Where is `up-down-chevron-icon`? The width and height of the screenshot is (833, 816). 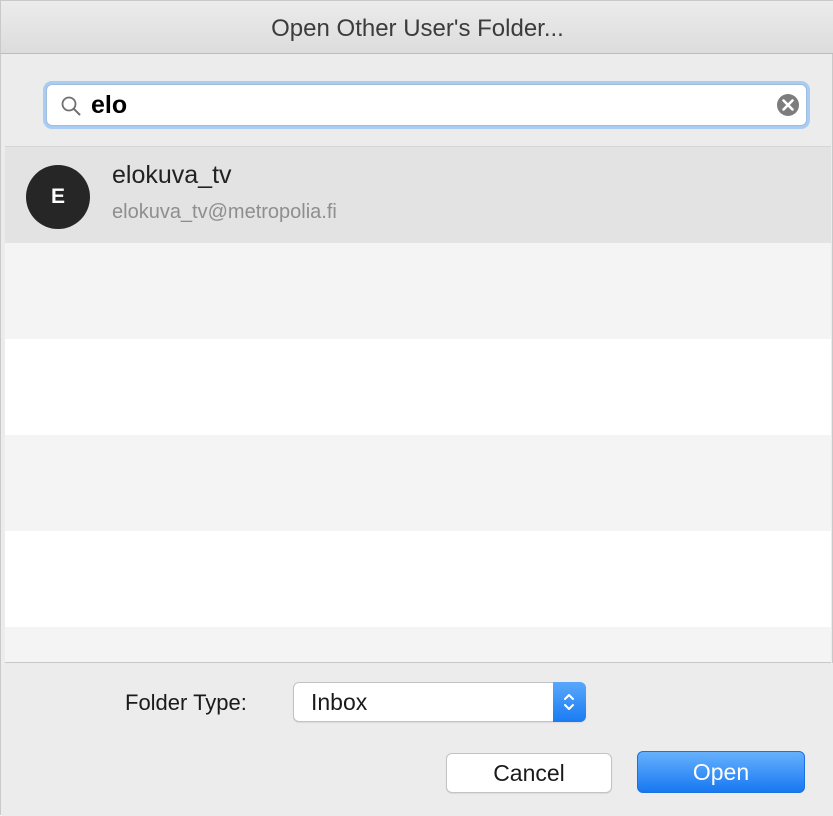
up-down-chevron-icon is located at coordinates (569, 702).